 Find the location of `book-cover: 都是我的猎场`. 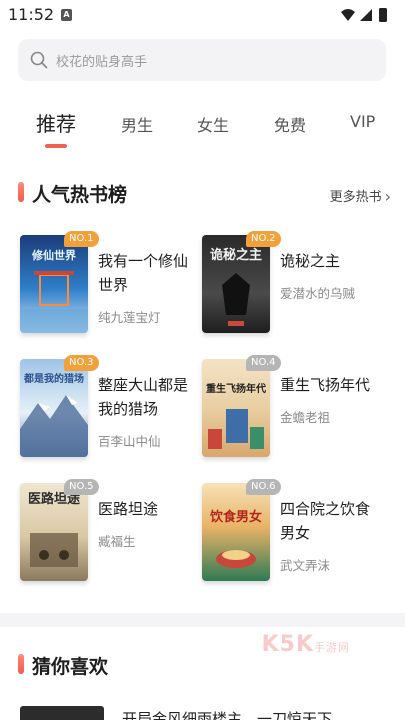

book-cover: 都是我的猎场 is located at coordinates (54, 408).